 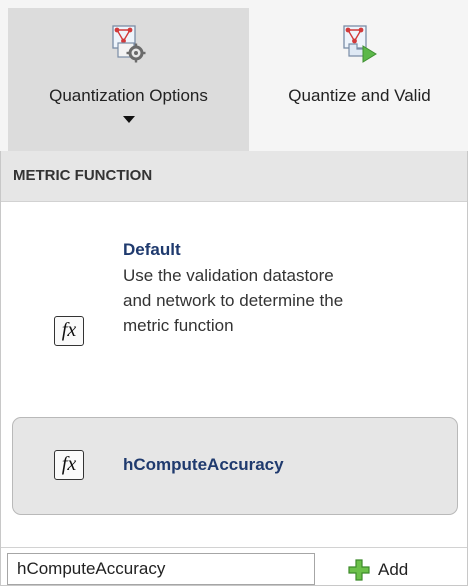 I want to click on metric-item-title: Default, so click(x=152, y=249).